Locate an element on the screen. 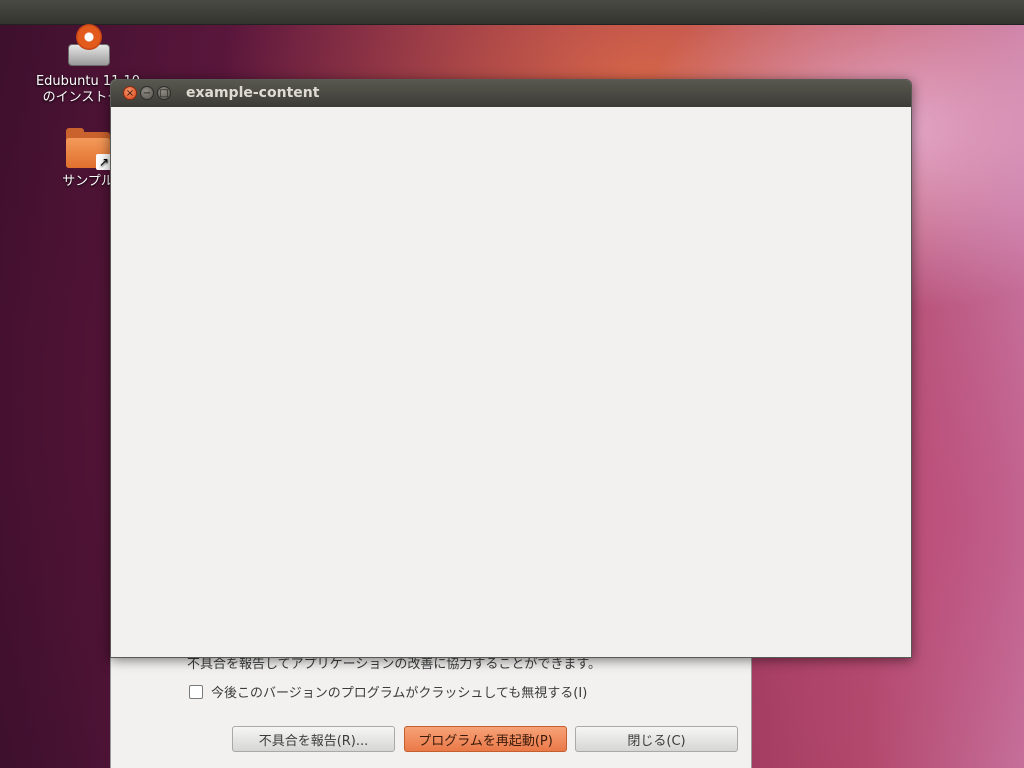 This screenshot has width=1024, height=768. restart-program-button: プログラムを再起動(P) is located at coordinates (485, 739).